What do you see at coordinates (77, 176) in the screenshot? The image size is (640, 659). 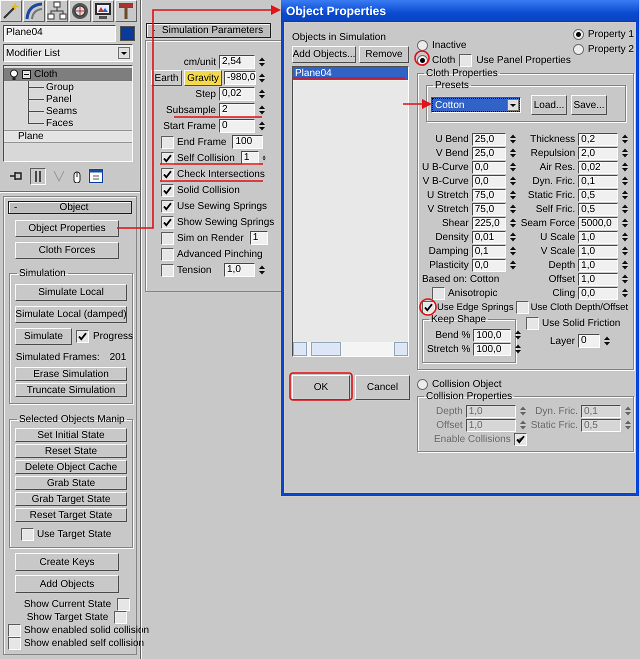 I see `mouse-icon` at bounding box center [77, 176].